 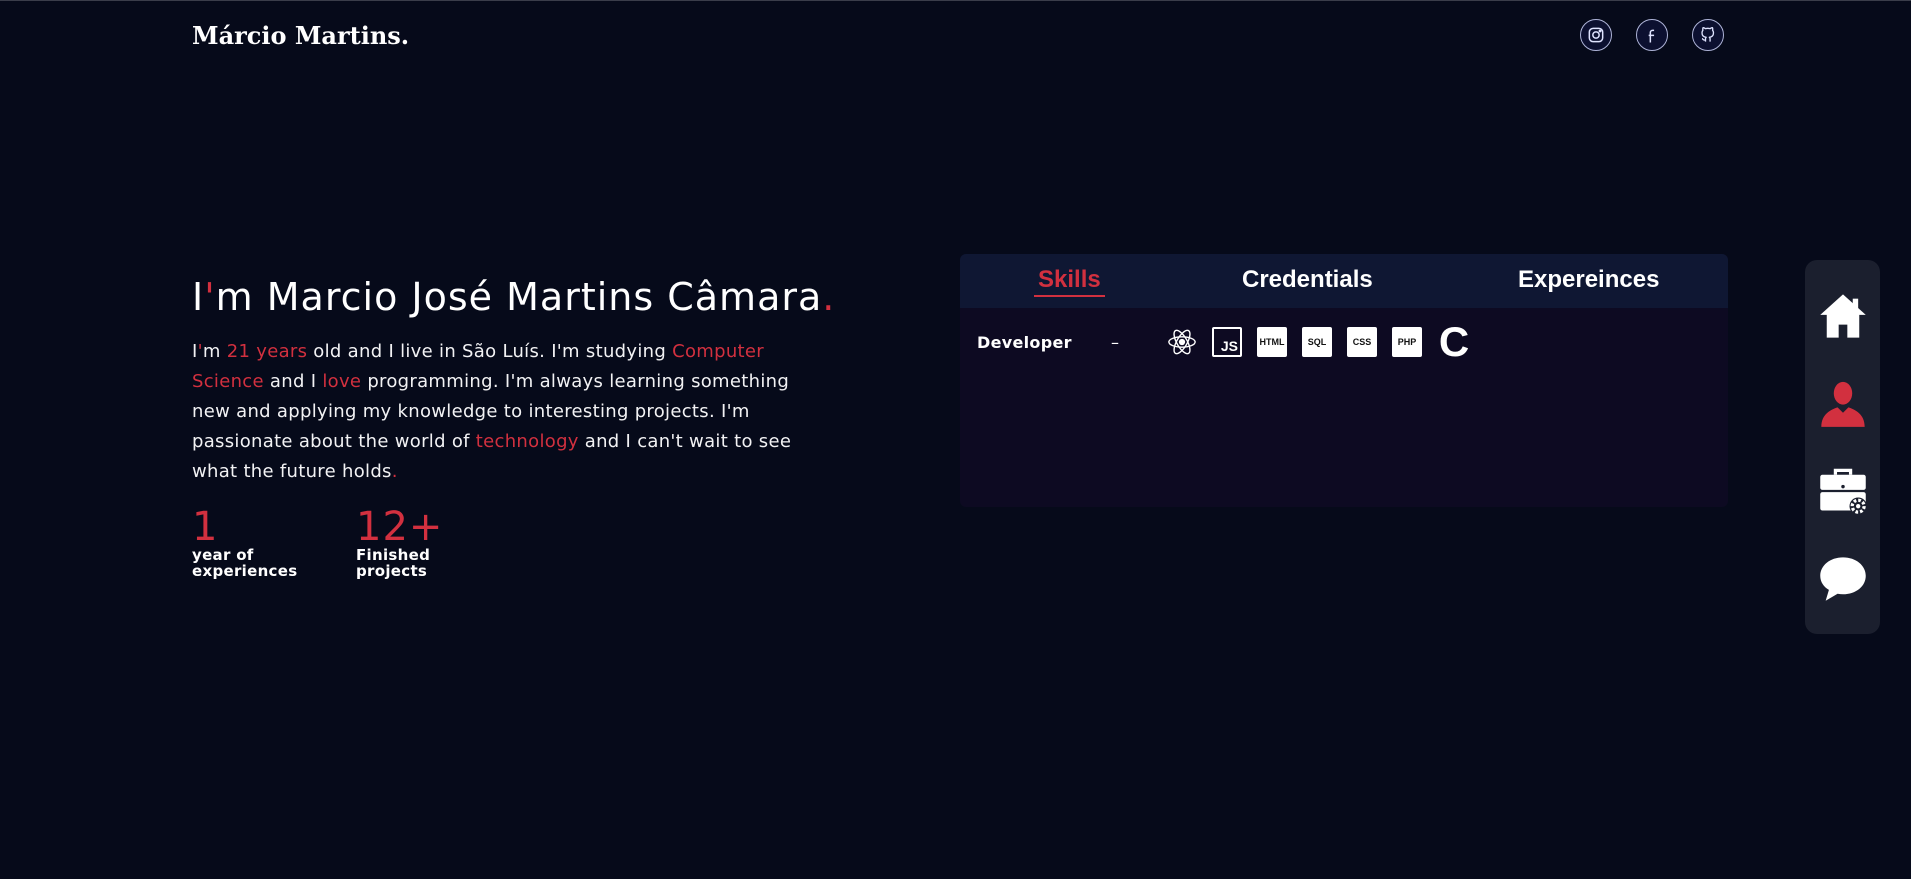 What do you see at coordinates (214, 351) in the screenshot?
I see `bio-text: m` at bounding box center [214, 351].